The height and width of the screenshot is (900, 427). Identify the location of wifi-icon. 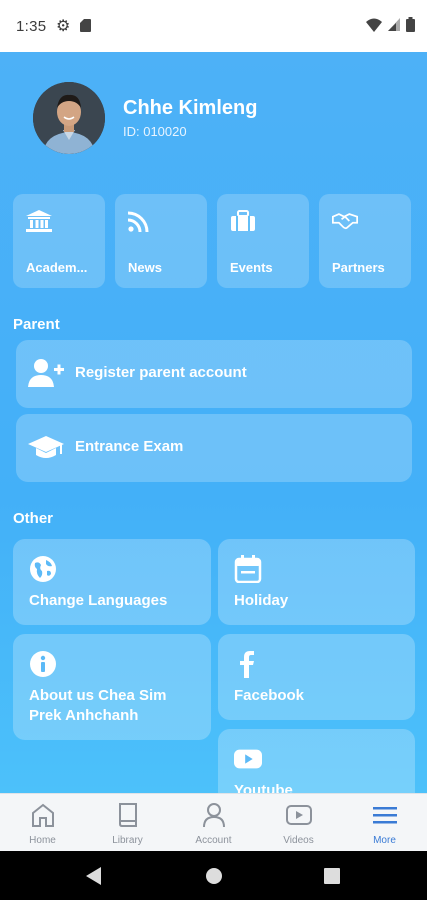
(374, 25).